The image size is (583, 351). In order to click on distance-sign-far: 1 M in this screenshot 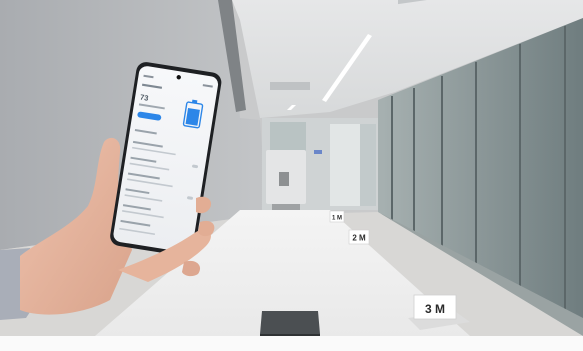, I will do `click(337, 216)`.